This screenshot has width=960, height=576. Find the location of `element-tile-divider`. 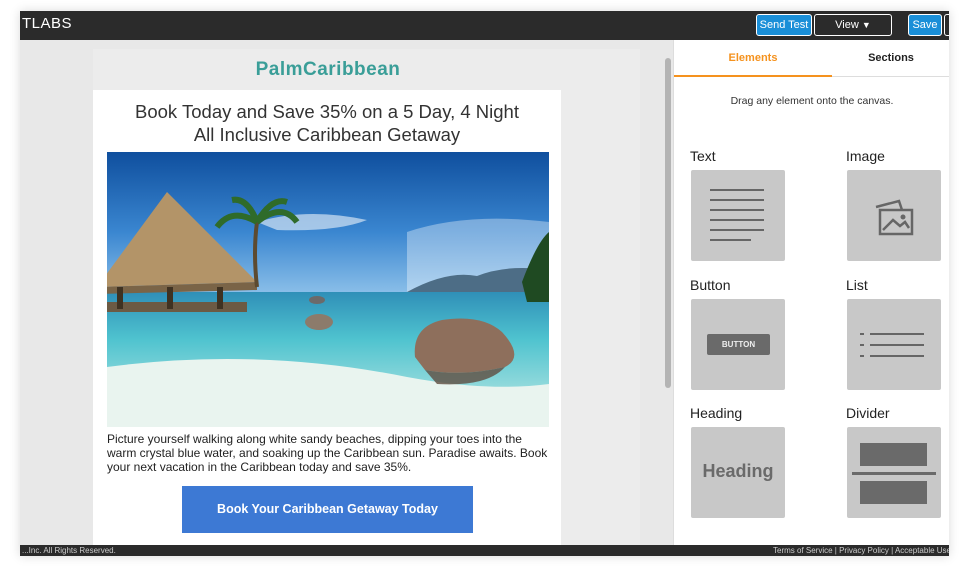

element-tile-divider is located at coordinates (894, 472).